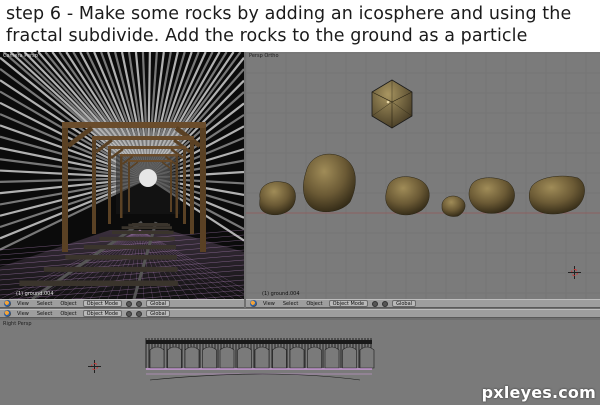 The height and width of the screenshot is (405, 600). What do you see at coordinates (17, 324) in the screenshot?
I see `viewport-title: Right Persp` at bounding box center [17, 324].